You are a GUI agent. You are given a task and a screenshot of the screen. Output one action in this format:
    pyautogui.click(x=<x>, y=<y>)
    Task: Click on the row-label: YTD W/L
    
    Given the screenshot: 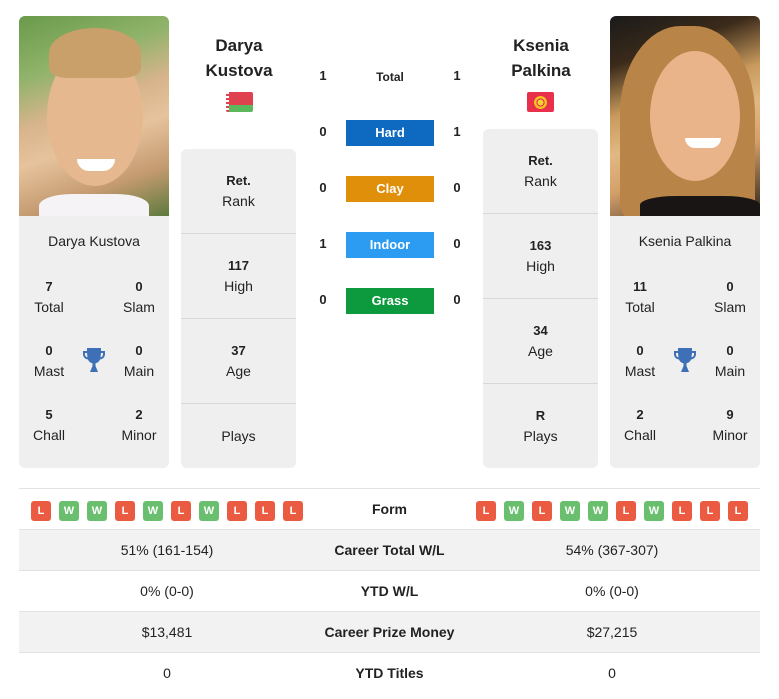 What is the action you would take?
    pyautogui.click(x=389, y=591)
    